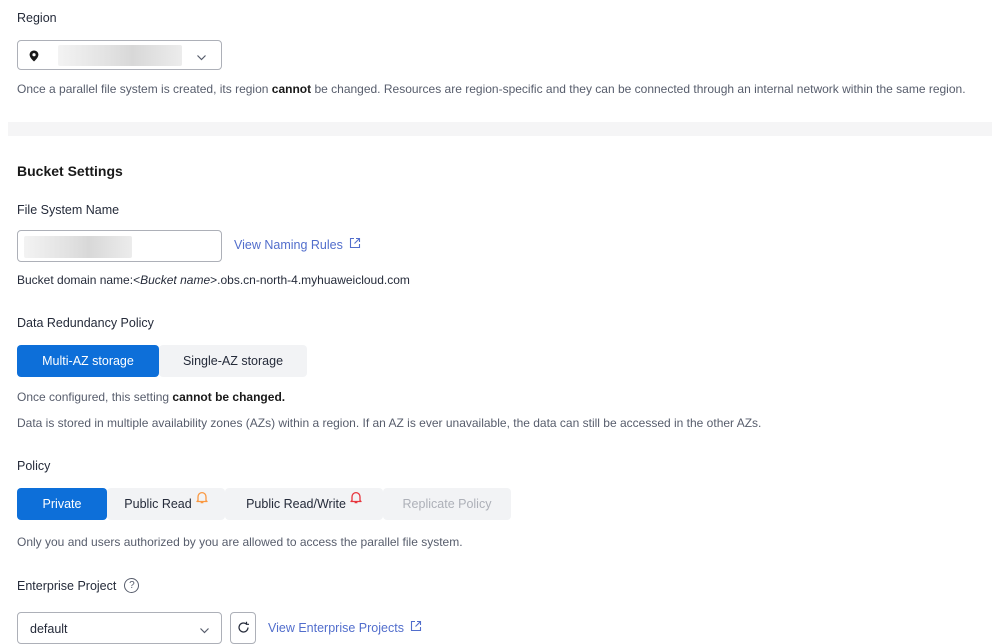 The width and height of the screenshot is (992, 644). Describe the element at coordinates (500, 129) in the screenshot. I see `section-divider` at that location.